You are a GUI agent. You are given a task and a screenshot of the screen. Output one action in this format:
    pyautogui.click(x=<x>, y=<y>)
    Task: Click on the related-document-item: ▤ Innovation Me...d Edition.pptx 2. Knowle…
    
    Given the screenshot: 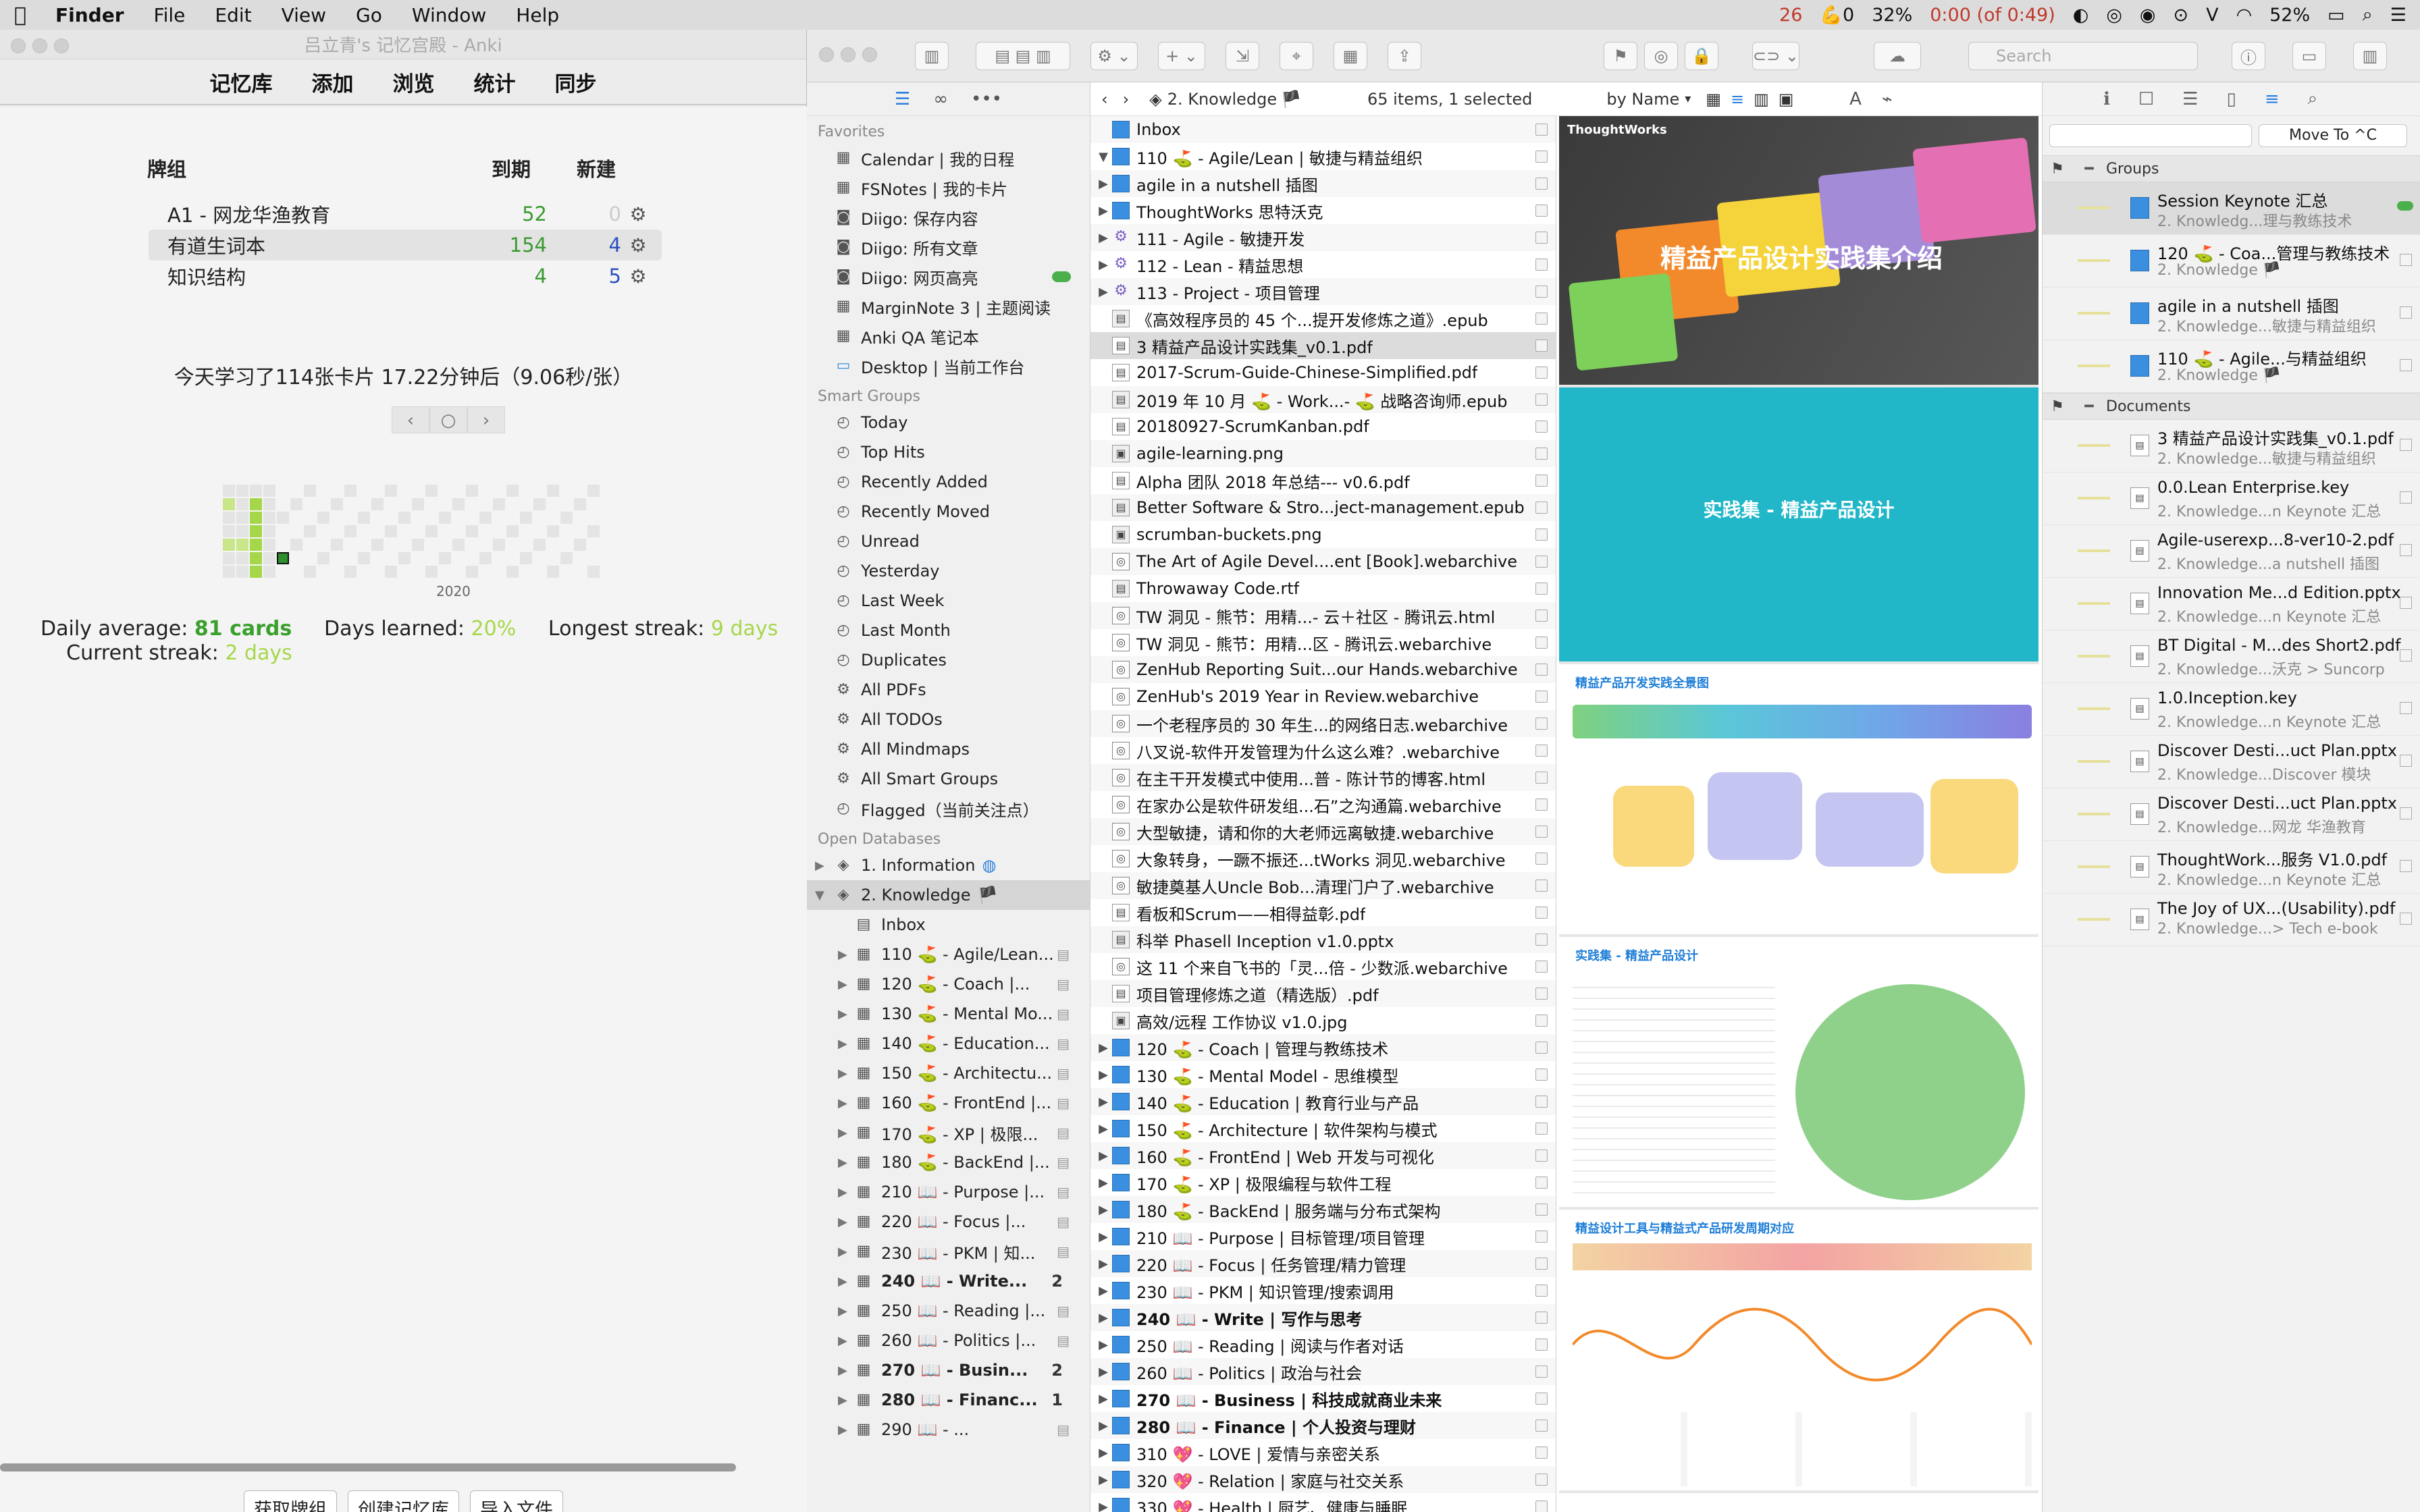 What is the action you would take?
    pyautogui.click(x=2231, y=604)
    